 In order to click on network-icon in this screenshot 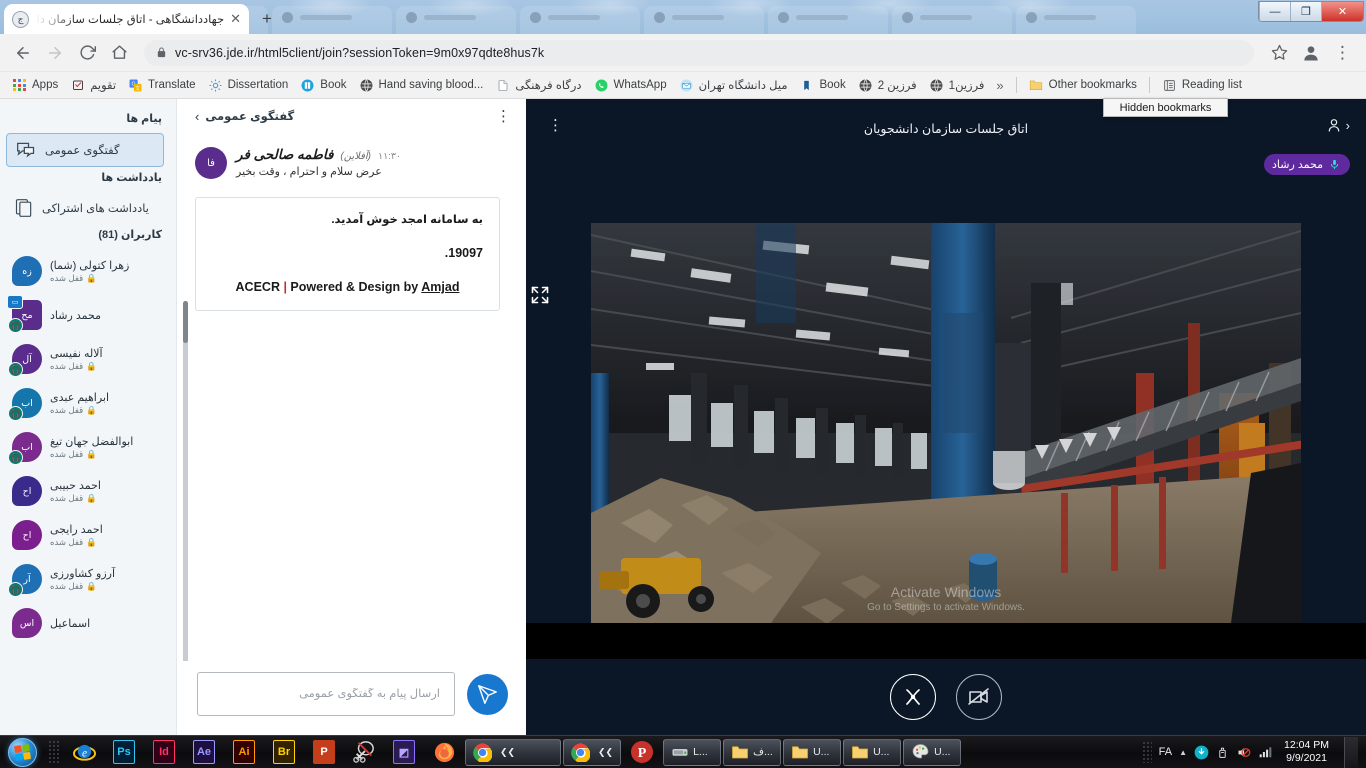, I will do `click(1265, 752)`.